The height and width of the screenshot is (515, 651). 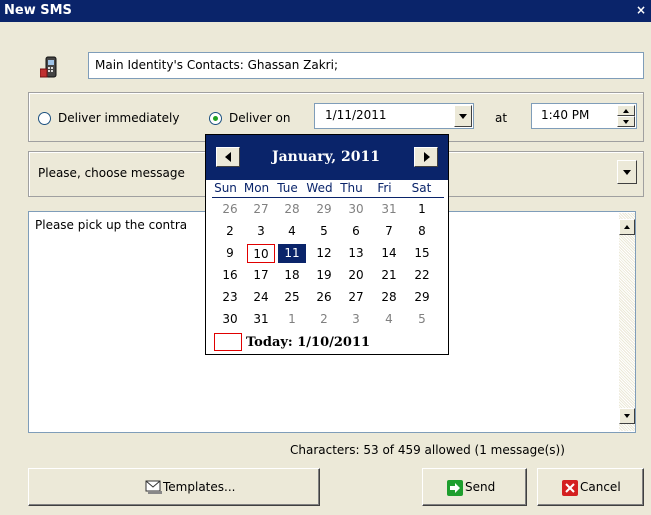 I want to click on deliver-immediately-radio, so click(x=44, y=118).